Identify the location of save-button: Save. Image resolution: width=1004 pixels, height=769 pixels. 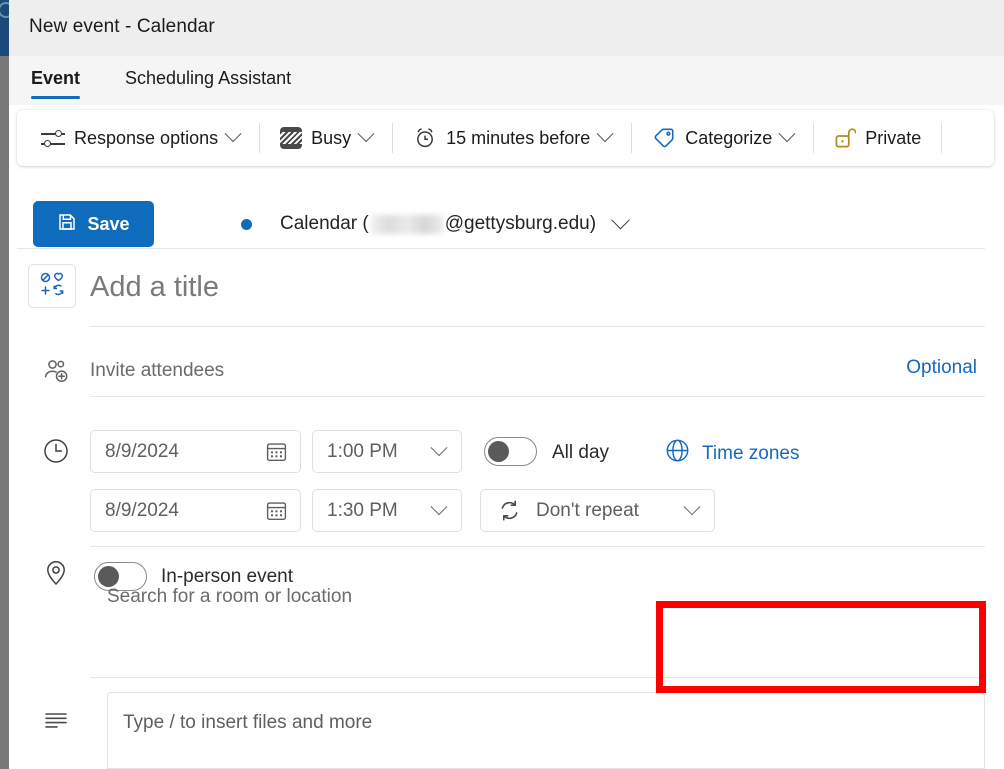
(93, 224).